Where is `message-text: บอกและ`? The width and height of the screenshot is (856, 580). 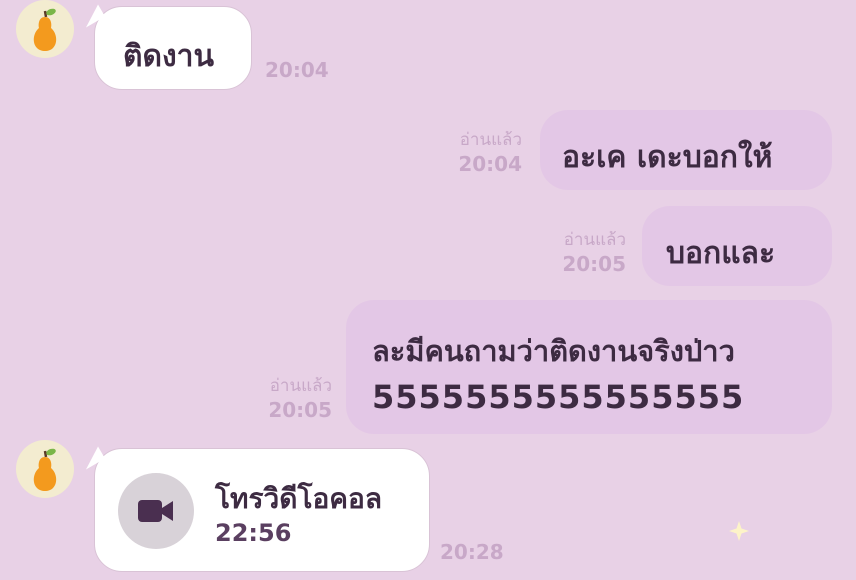
message-text: บอกและ is located at coordinates (721, 253).